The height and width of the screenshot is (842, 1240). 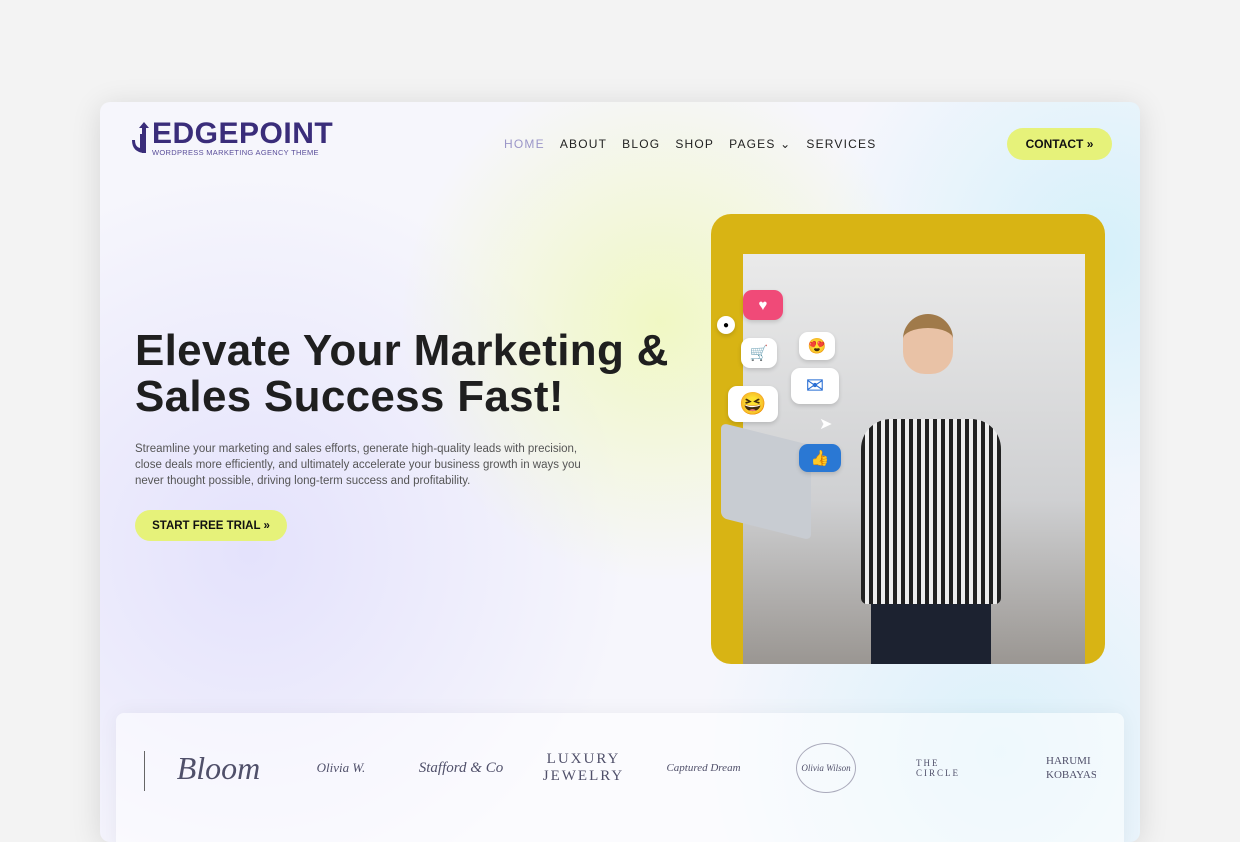 I want to click on contact-button: CONTACT », so click(x=1059, y=144).